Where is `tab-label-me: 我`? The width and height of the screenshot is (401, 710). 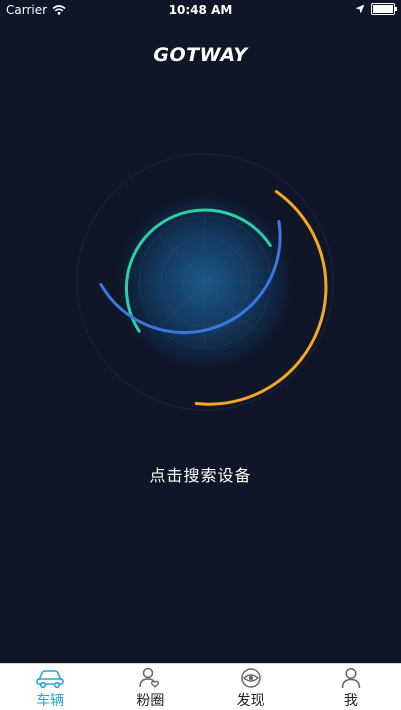
tab-label-me: 我 is located at coordinates (350, 701).